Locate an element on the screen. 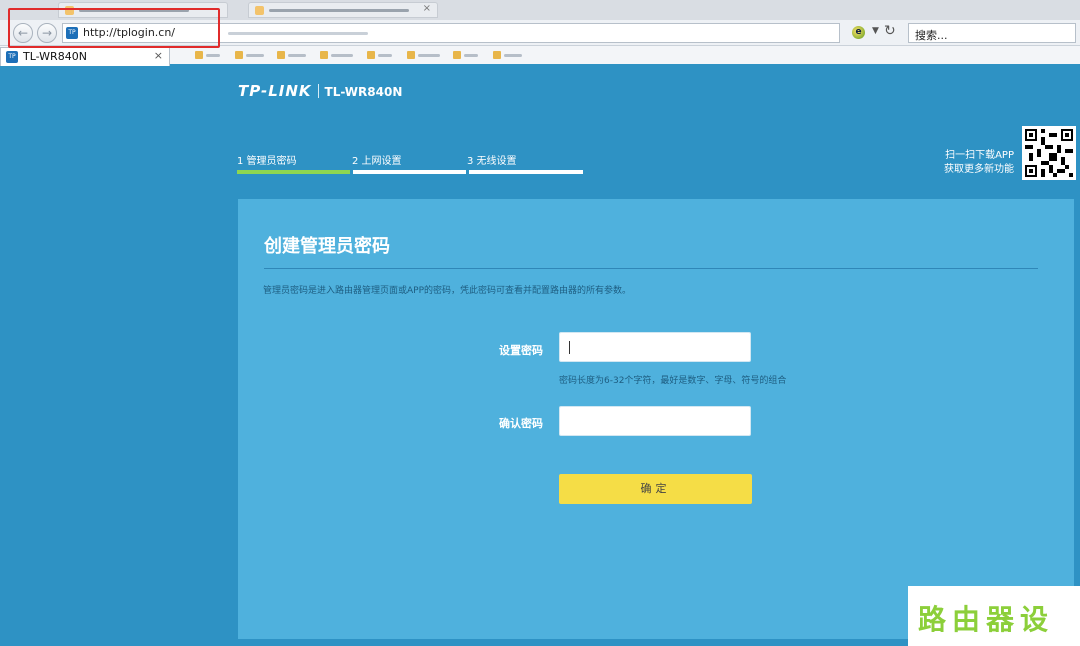 This screenshot has width=1080, height=646. address-url: http://tplogin.cn/ is located at coordinates (129, 32).